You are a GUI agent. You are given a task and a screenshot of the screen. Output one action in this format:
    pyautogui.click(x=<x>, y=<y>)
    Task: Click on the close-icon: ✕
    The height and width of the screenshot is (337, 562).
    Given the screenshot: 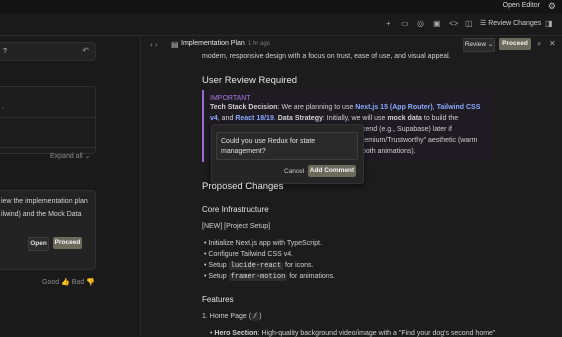 What is the action you would take?
    pyautogui.click(x=552, y=43)
    